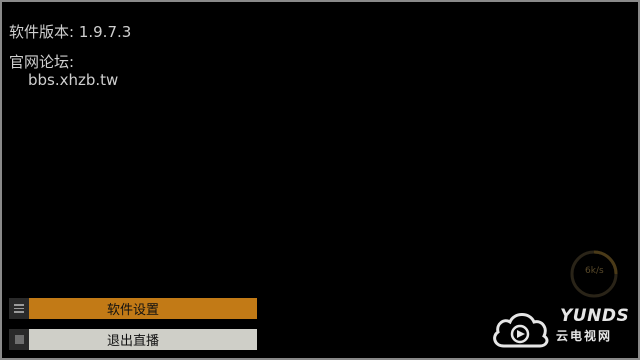 The height and width of the screenshot is (360, 640). What do you see at coordinates (42, 62) in the screenshot?
I see `forum-label: 官网论坛:` at bounding box center [42, 62].